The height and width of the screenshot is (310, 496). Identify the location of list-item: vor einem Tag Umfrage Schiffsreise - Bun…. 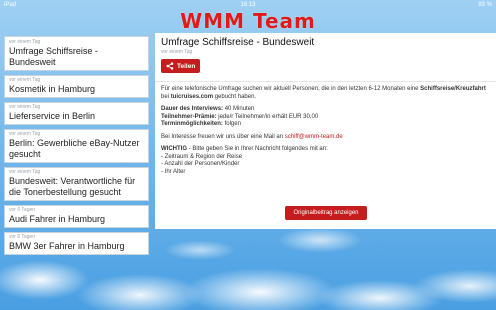
(76, 53).